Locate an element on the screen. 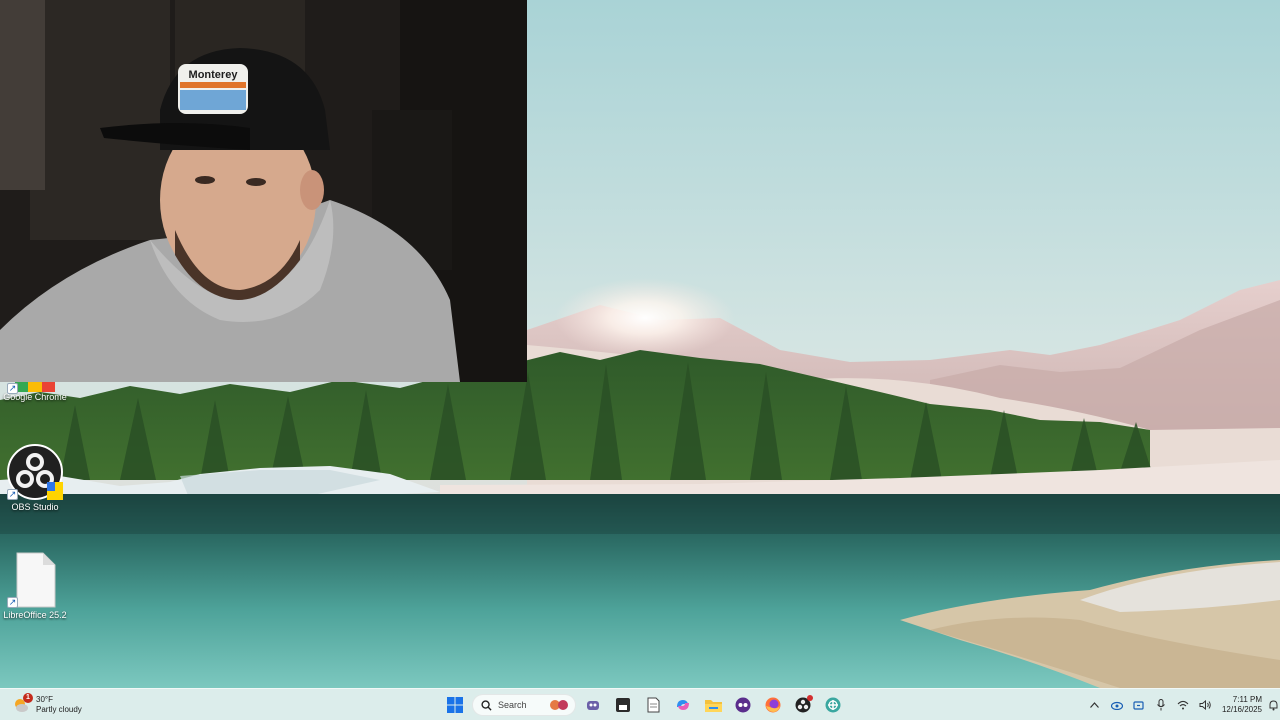  tray-cloud-button is located at coordinates (1117, 705).